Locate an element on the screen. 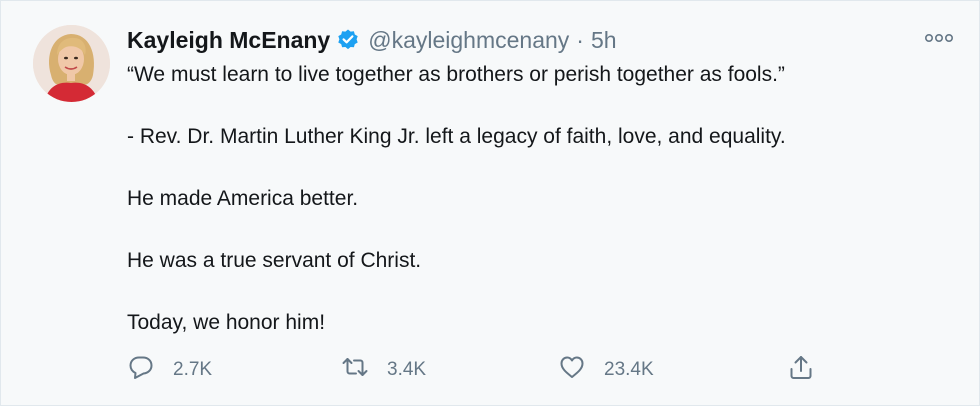 Image resolution: width=980 pixels, height=420 pixels. more-icon is located at coordinates (939, 38).